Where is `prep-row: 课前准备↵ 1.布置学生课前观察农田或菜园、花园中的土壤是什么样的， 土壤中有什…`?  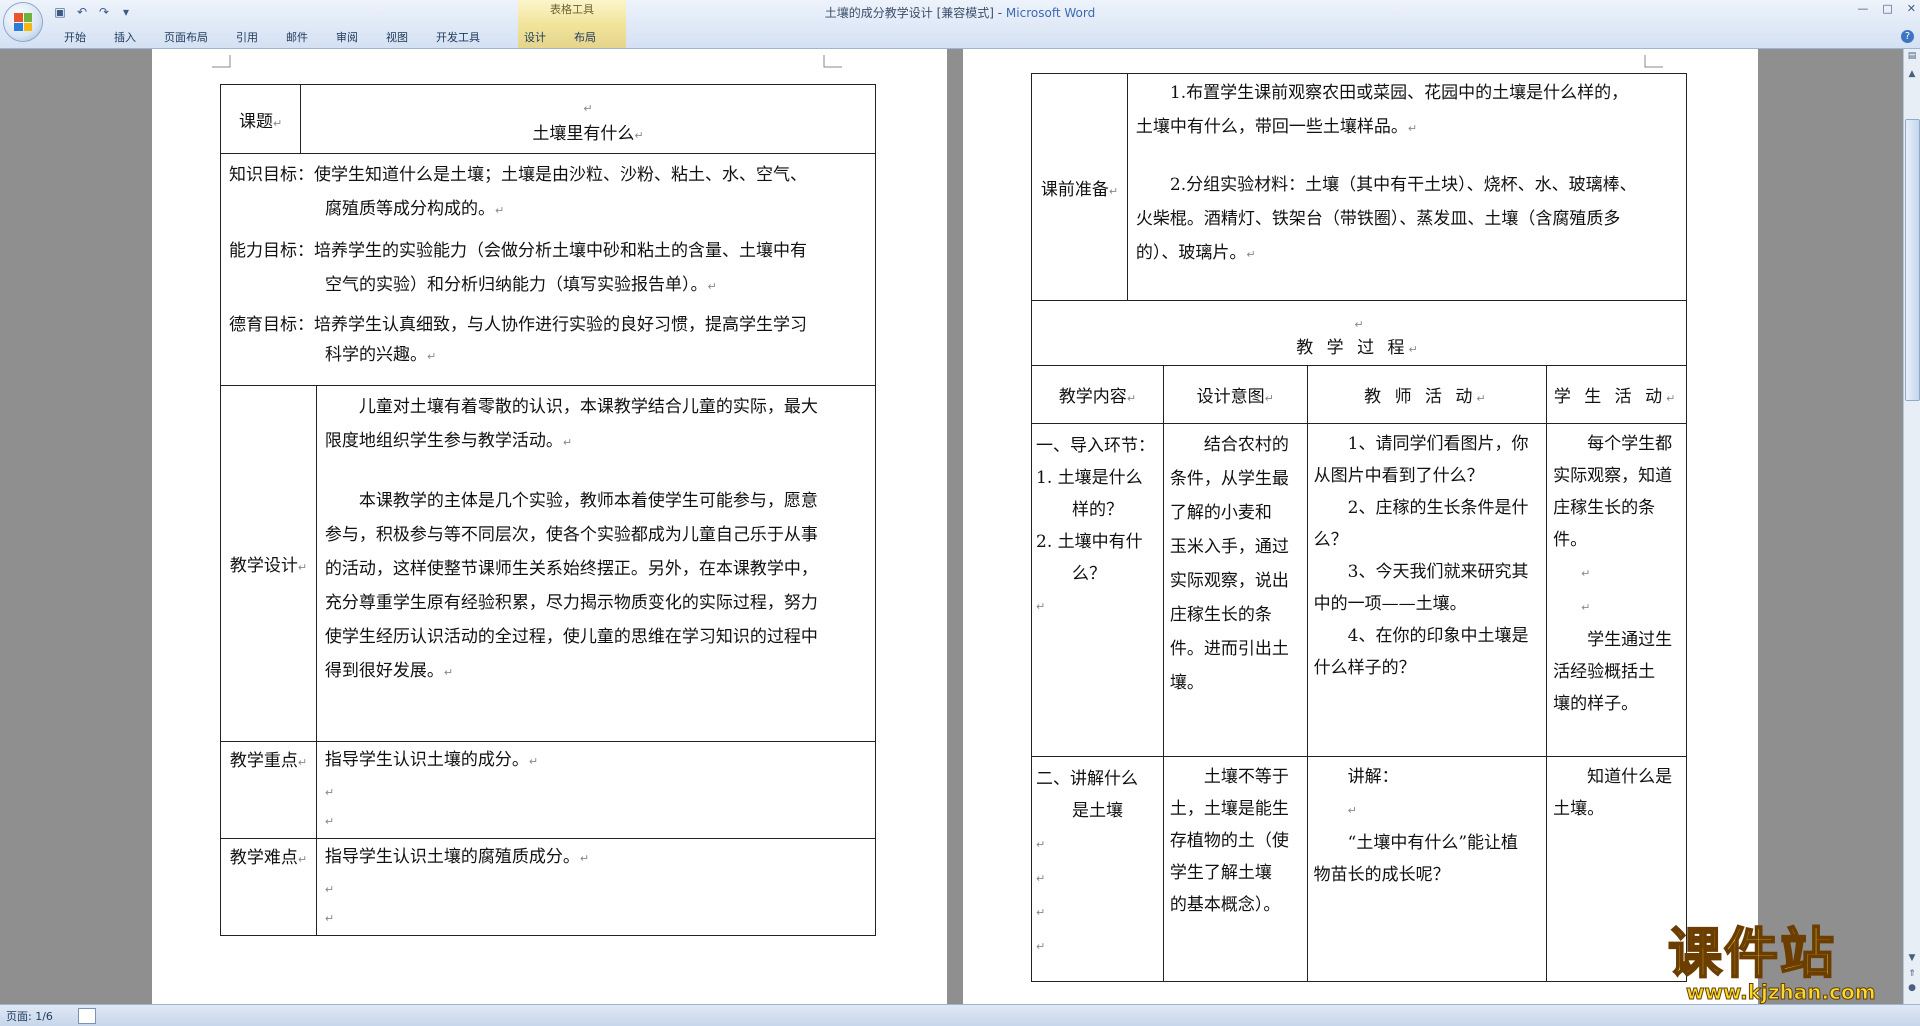 prep-row: 课前准备↵ 1.布置学生课前观察农田或菜园、花园中的土壤是什么样的， 土壤中有什… is located at coordinates (1359, 187).